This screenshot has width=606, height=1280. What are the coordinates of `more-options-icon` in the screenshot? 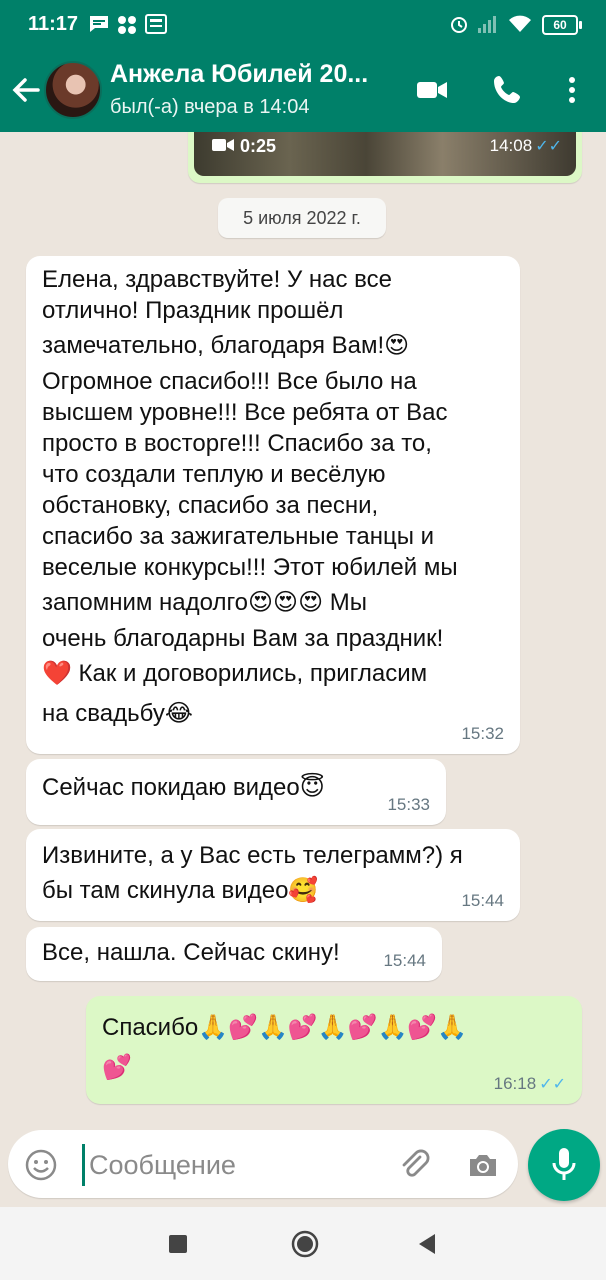 It's located at (572, 90).